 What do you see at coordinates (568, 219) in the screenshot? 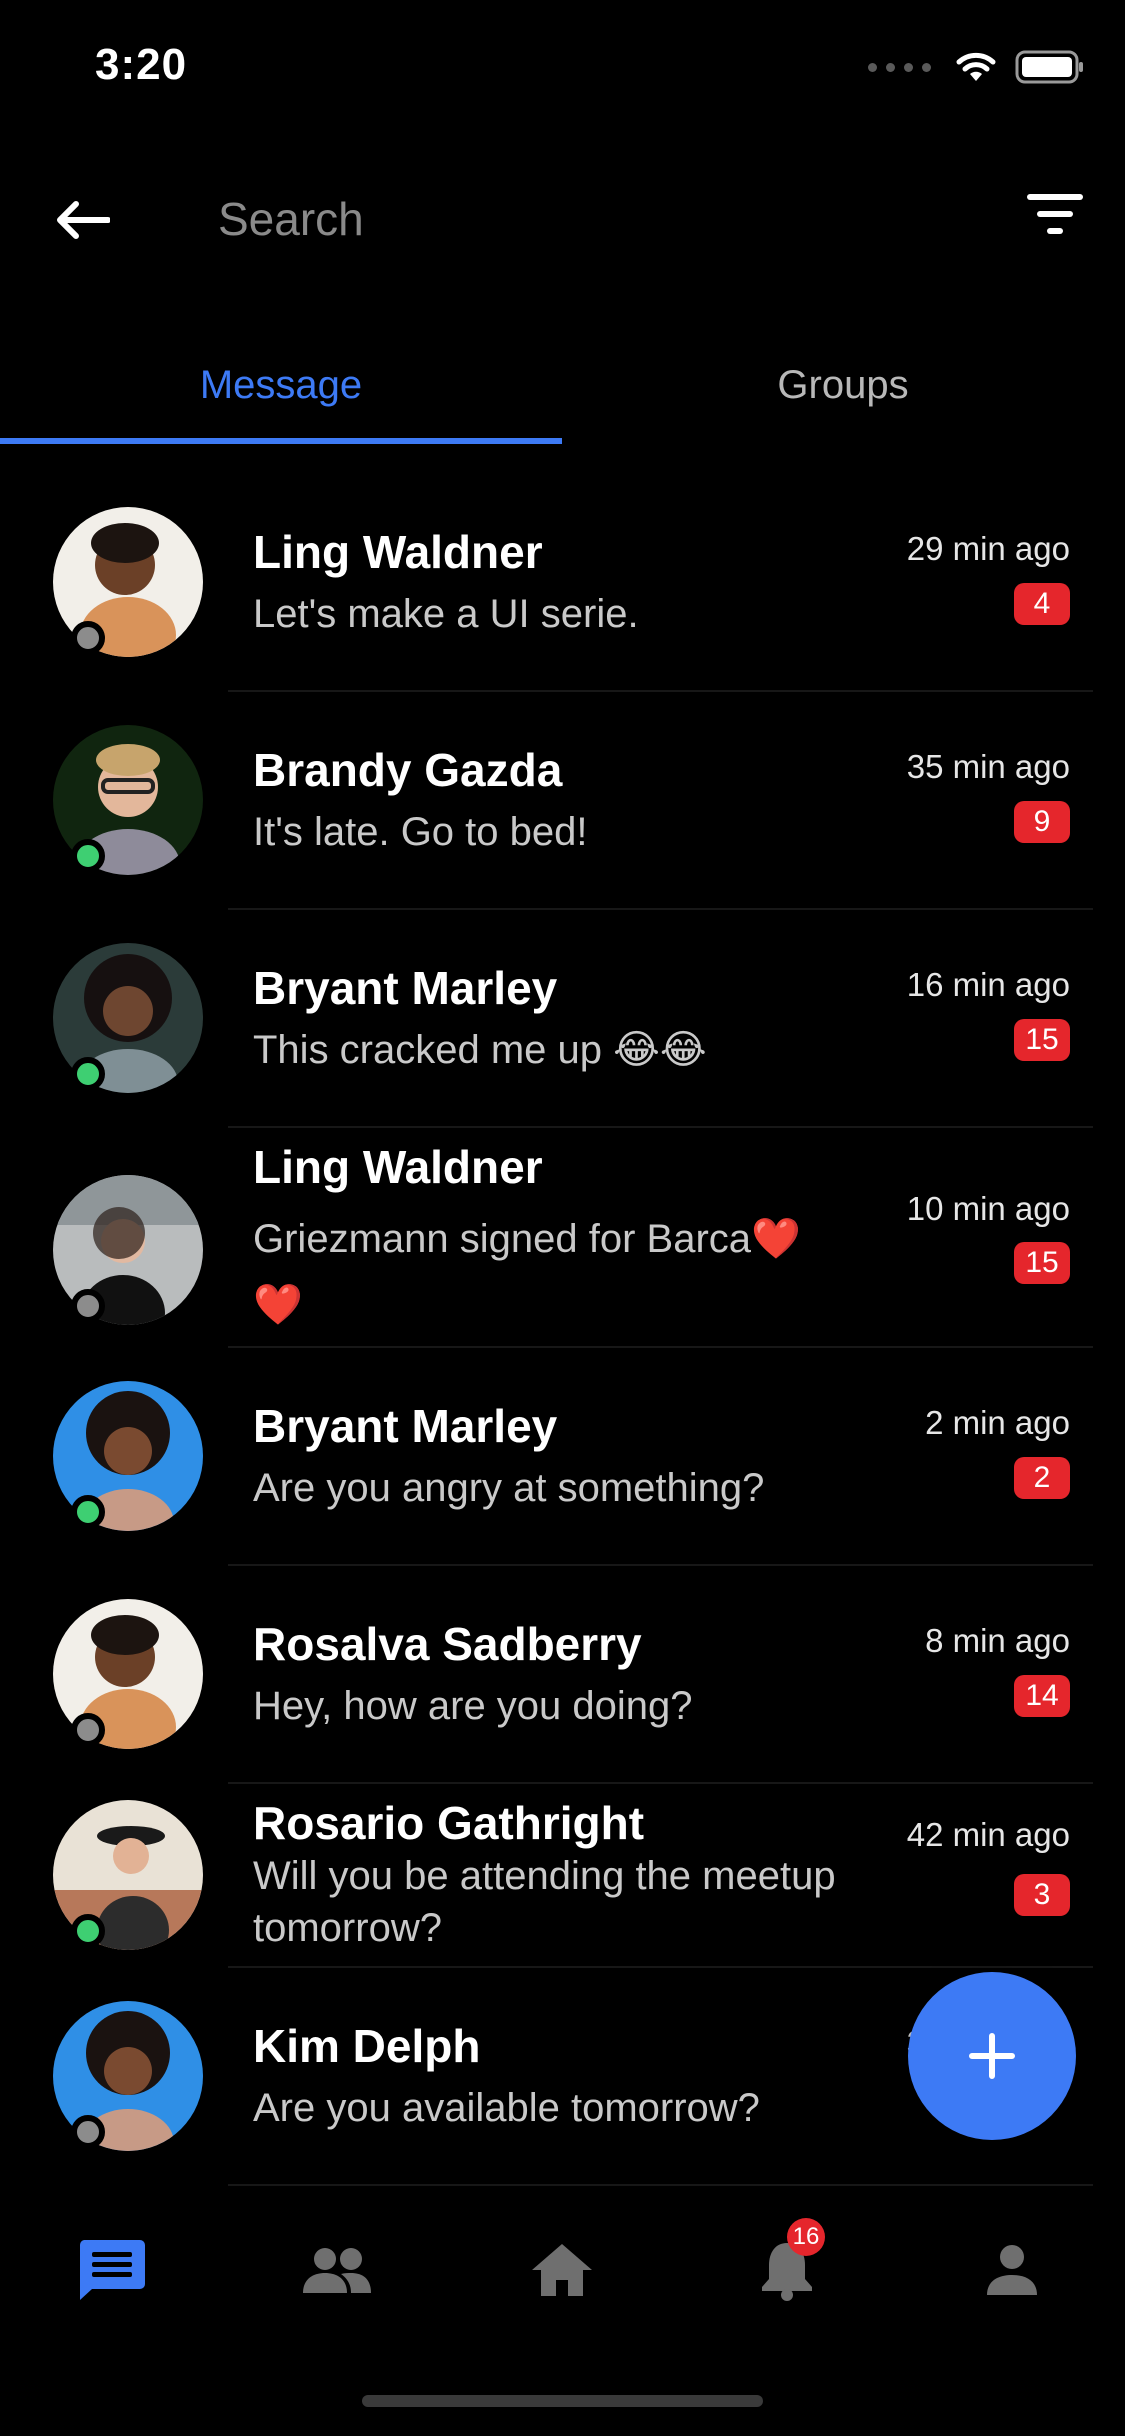
I see `search-input` at bounding box center [568, 219].